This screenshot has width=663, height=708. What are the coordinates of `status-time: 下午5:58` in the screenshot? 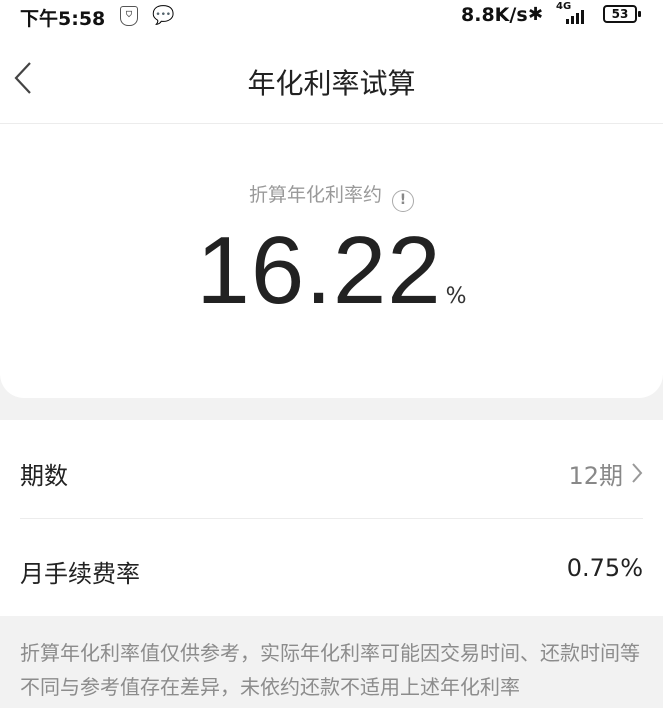 It's located at (63, 19).